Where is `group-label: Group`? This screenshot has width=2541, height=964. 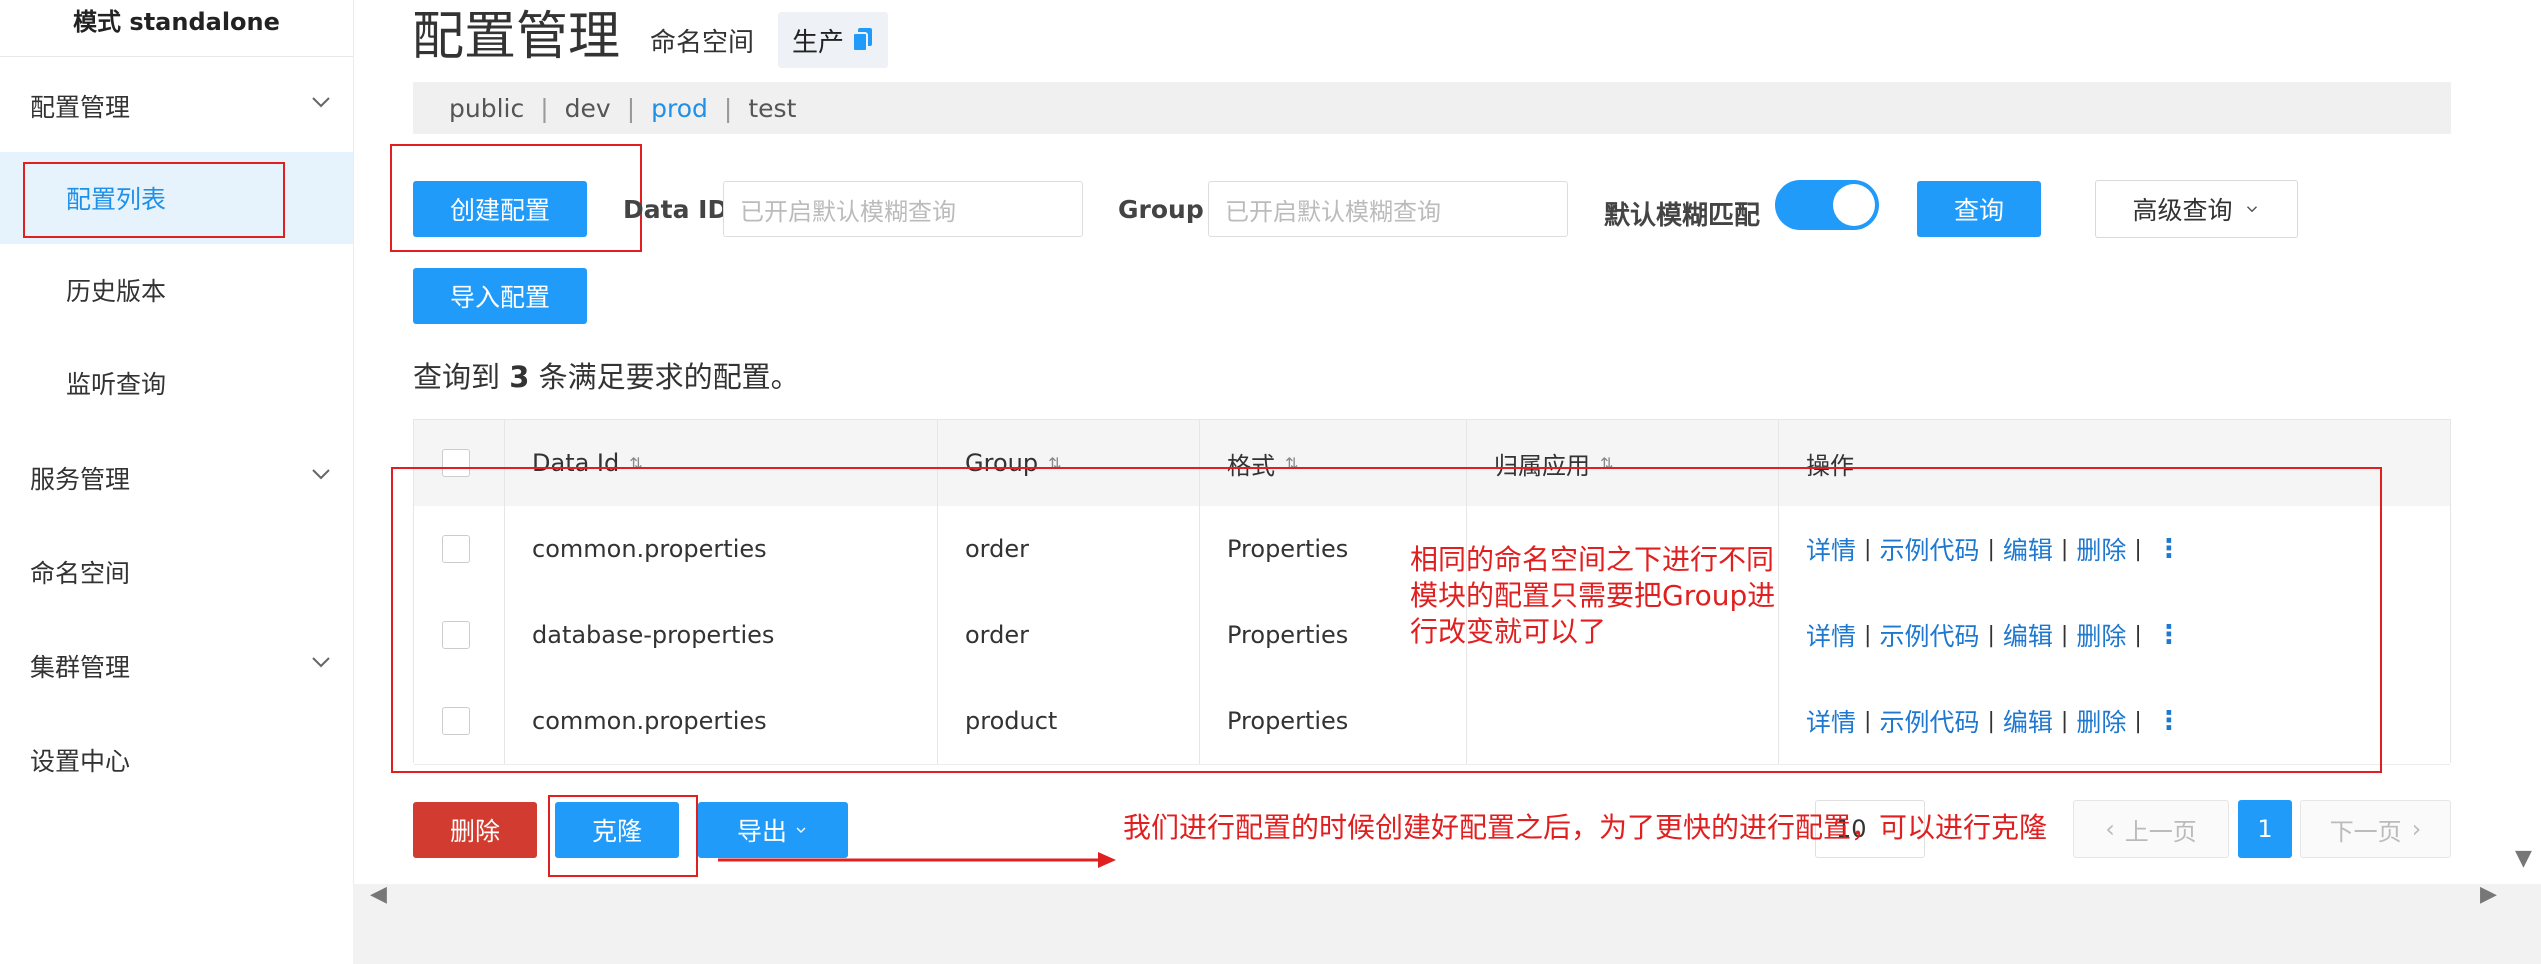 group-label: Group is located at coordinates (1161, 209).